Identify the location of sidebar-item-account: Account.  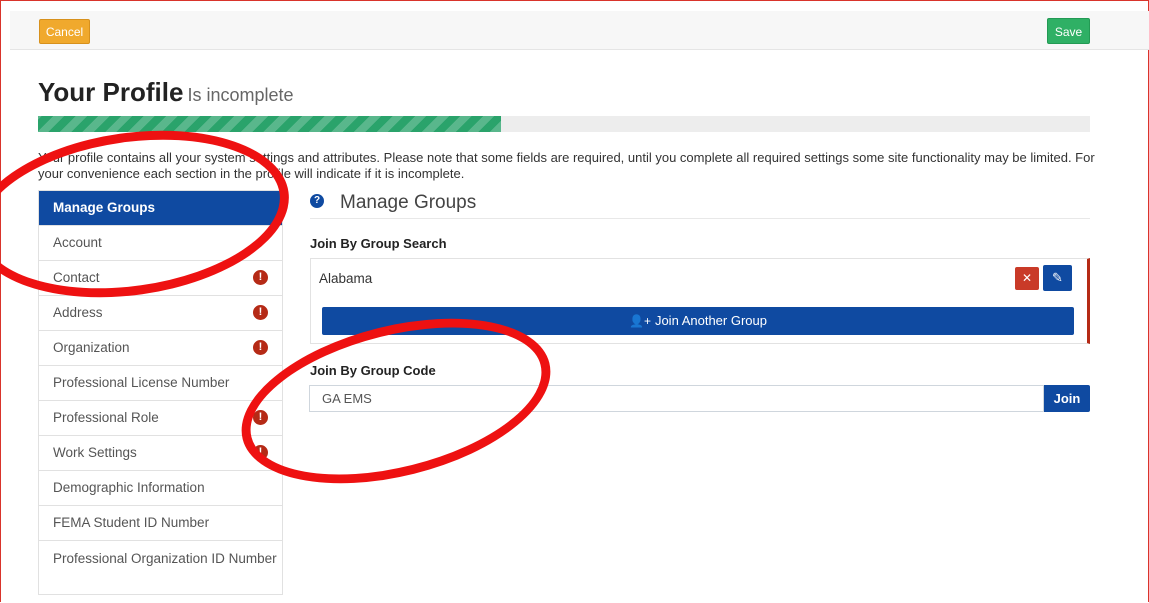
(160, 243).